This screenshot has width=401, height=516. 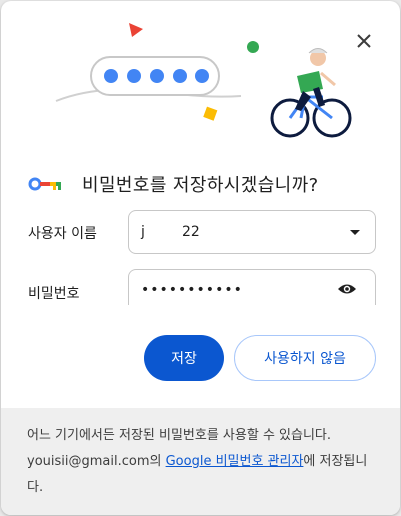 What do you see at coordinates (184, 358) in the screenshot?
I see `save-button: 저장` at bounding box center [184, 358].